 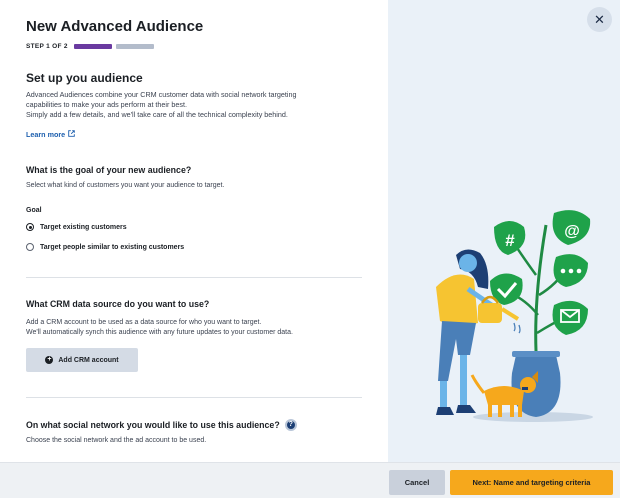 I want to click on add-crm-account-button: + Add CRM account, so click(x=82, y=360).